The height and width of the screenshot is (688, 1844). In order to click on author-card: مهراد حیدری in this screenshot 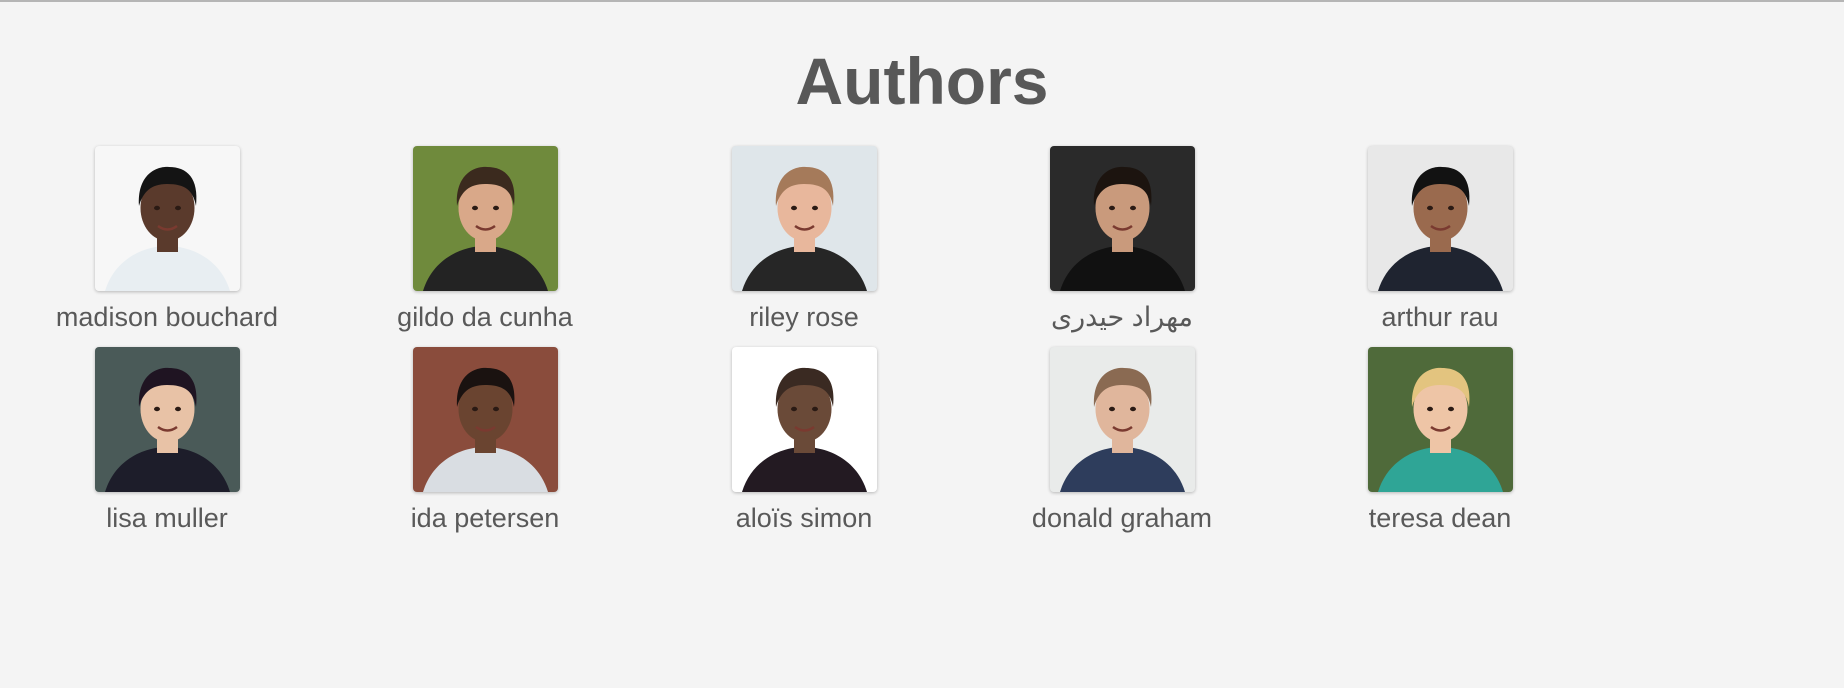, I will do `click(1122, 239)`.